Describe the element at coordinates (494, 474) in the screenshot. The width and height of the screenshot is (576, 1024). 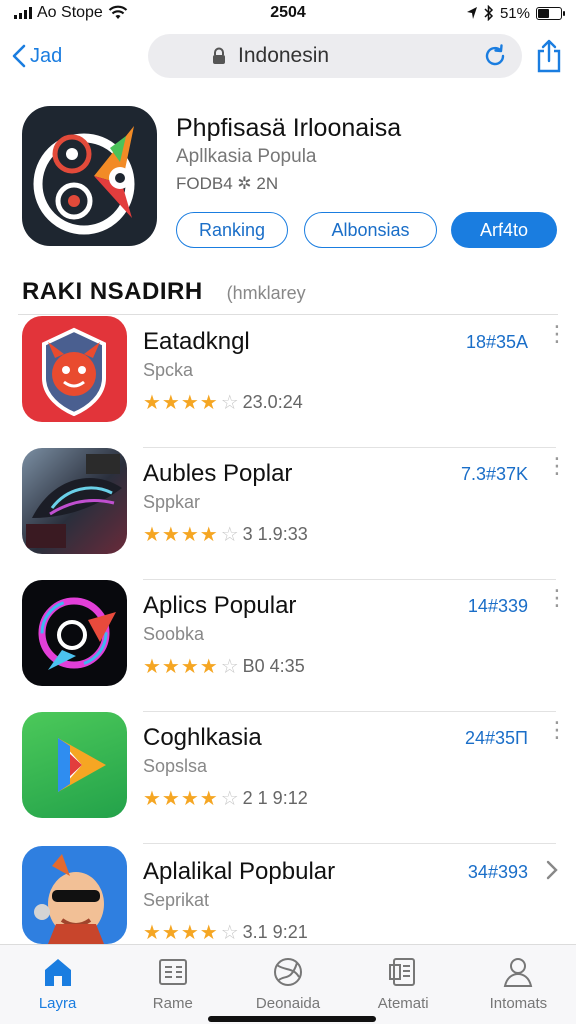
I see `app-download-count: 7.3#37K` at that location.